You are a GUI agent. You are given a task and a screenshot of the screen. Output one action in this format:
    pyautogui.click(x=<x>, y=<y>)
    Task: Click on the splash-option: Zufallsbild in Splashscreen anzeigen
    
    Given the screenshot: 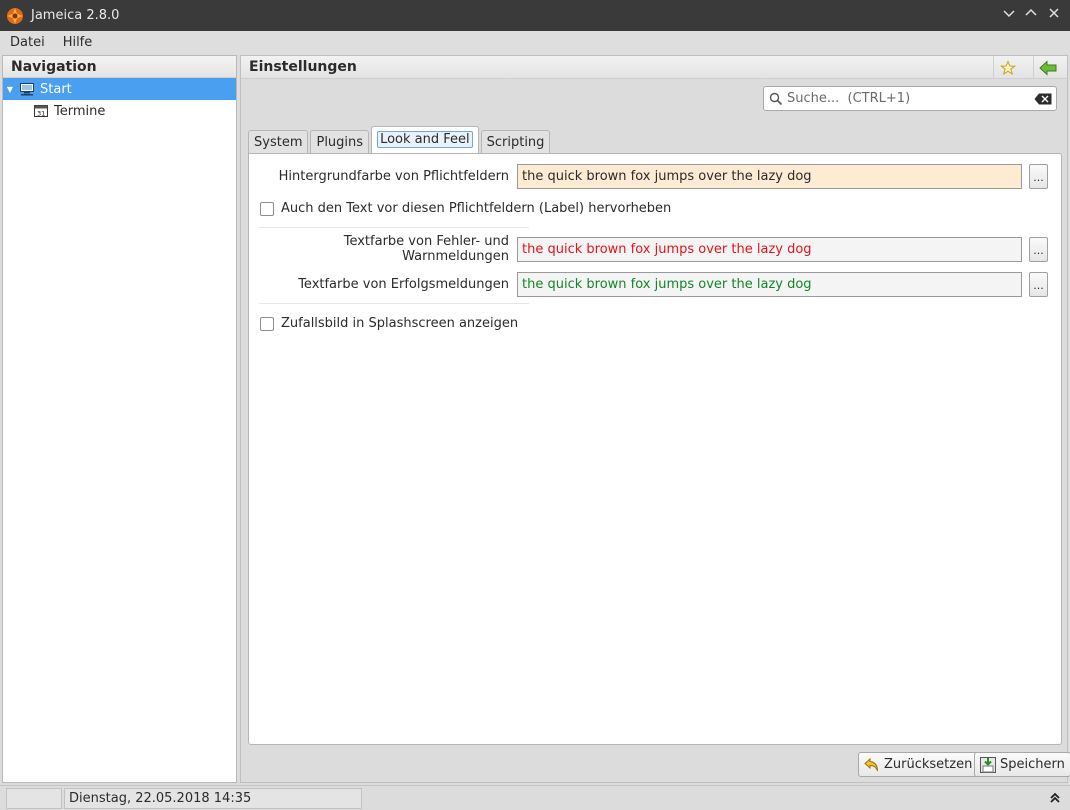 What is the action you would take?
    pyautogui.click(x=389, y=323)
    